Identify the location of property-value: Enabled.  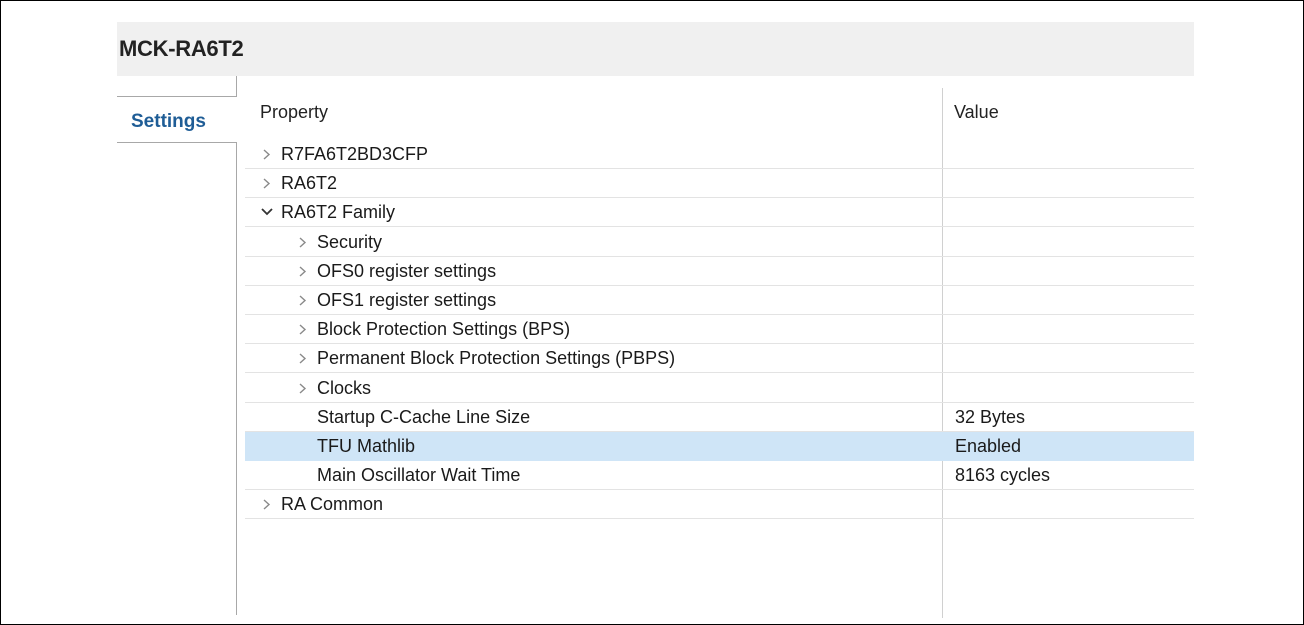
(988, 446).